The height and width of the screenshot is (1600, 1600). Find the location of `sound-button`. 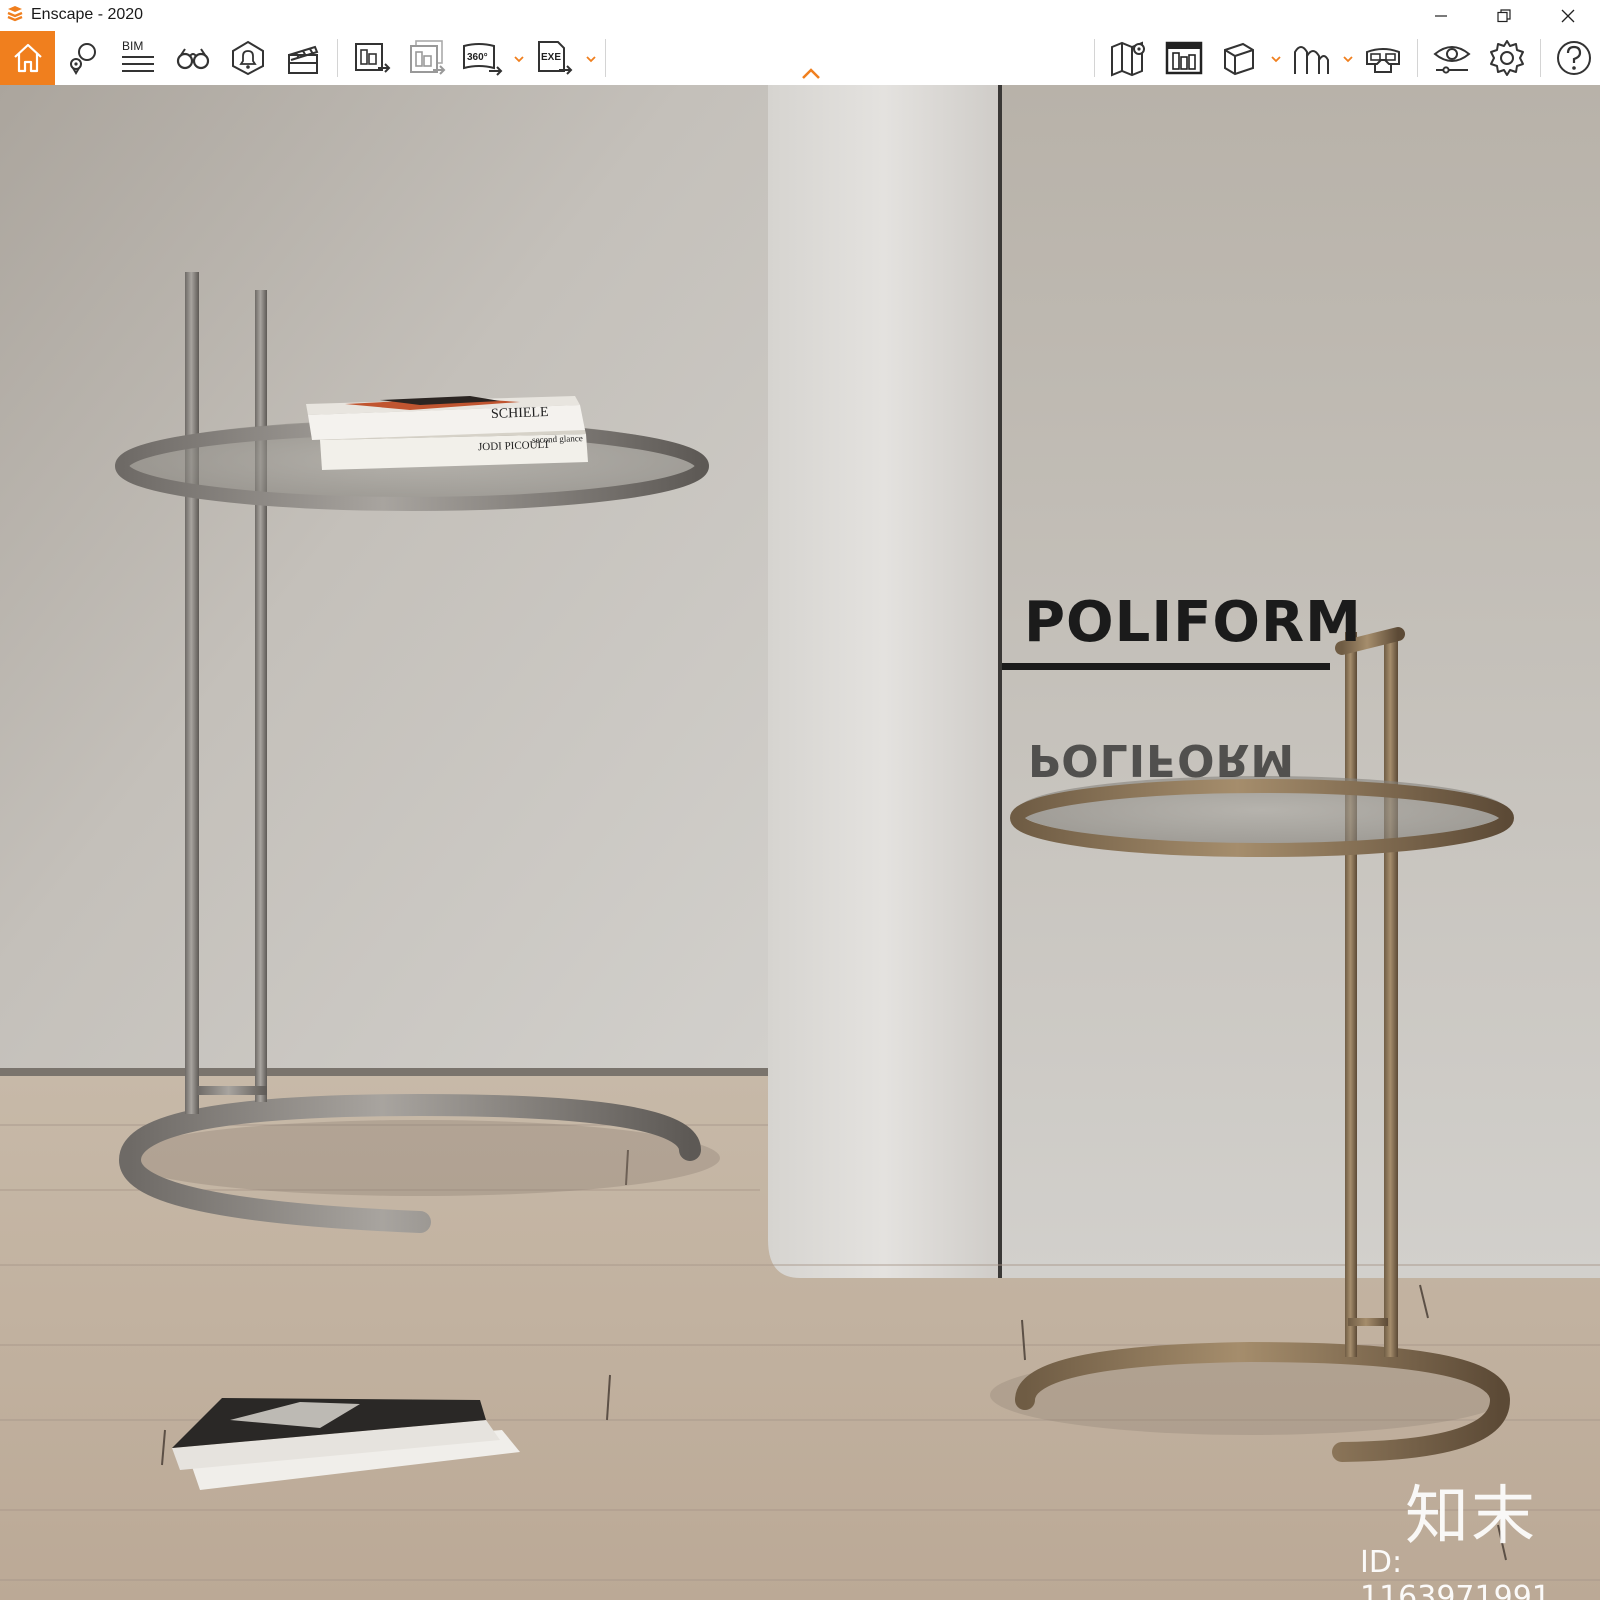

sound-button is located at coordinates (248, 58).